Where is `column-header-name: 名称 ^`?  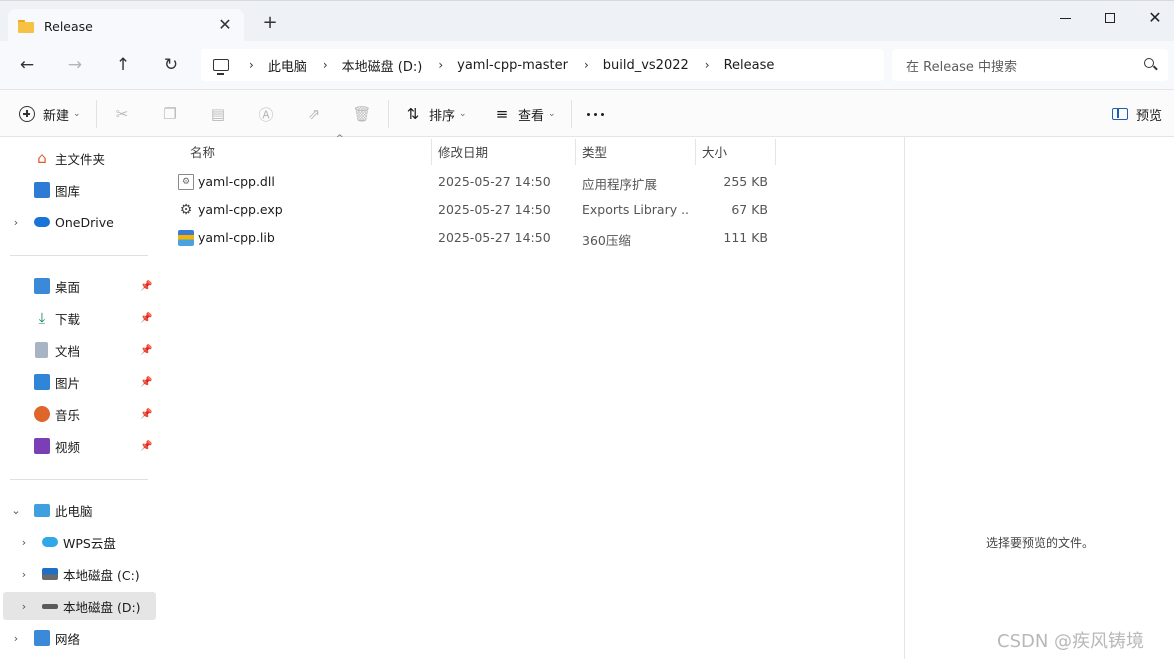 column-header-name: 名称 ^ is located at coordinates (310, 149).